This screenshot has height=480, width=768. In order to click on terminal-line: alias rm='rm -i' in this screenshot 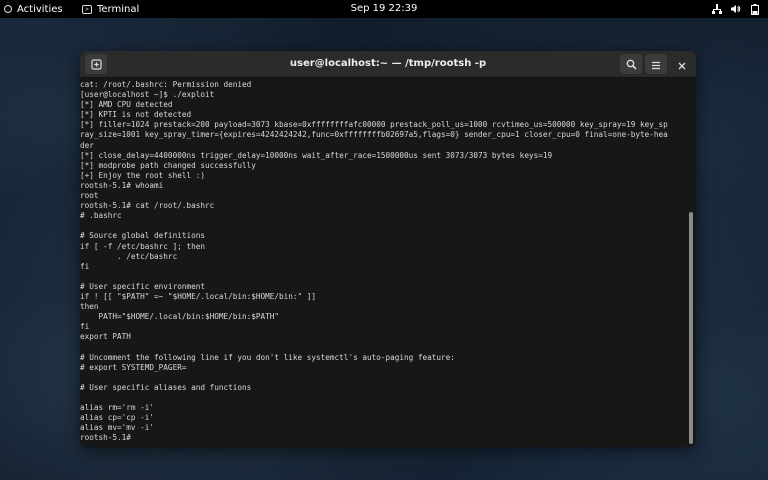, I will do `click(117, 407)`.